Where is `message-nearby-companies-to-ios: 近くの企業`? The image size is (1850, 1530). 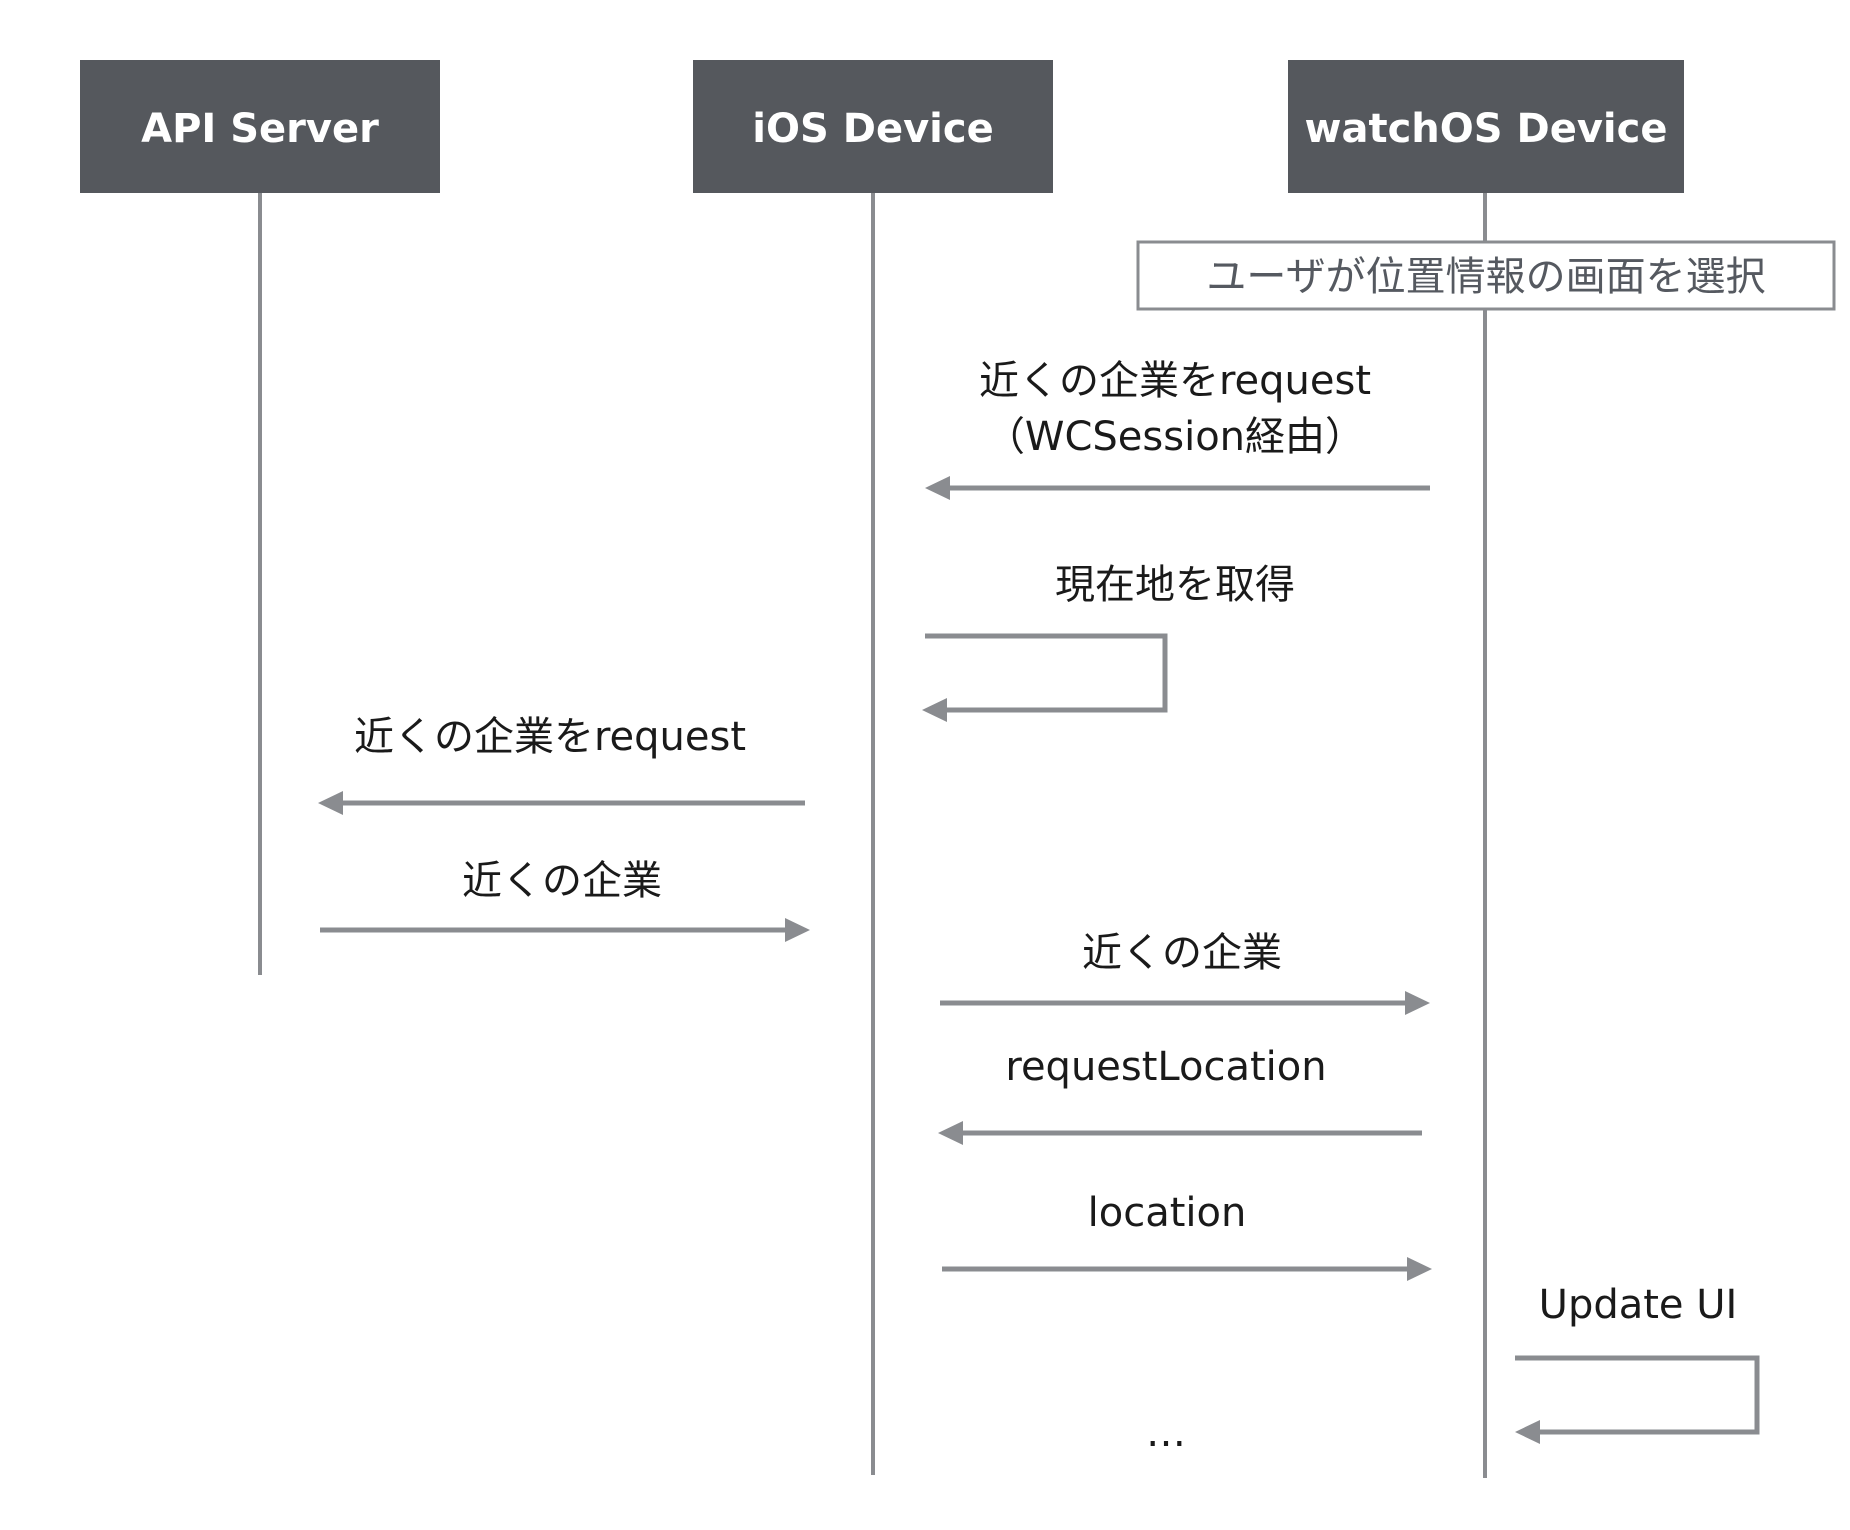 message-nearby-companies-to-ios: 近くの企業 is located at coordinates (565, 900).